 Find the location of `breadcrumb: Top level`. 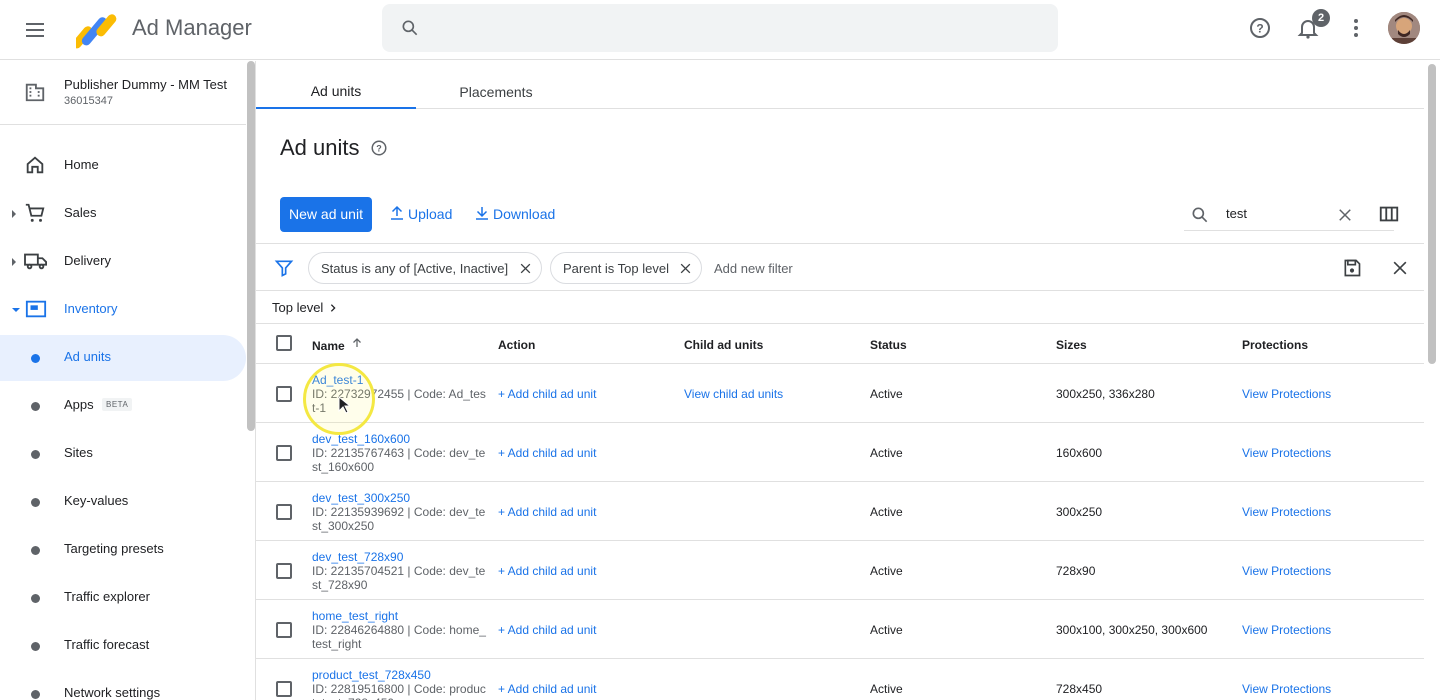

breadcrumb: Top level is located at coordinates (297, 307).